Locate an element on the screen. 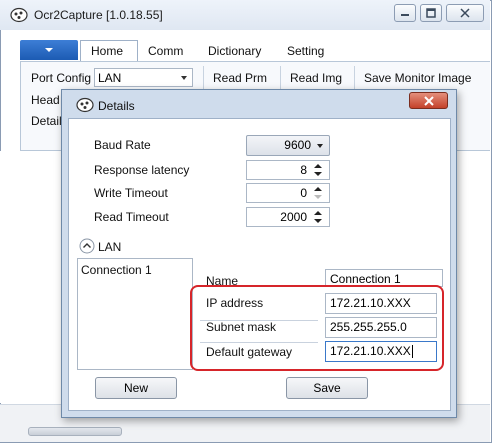 Image resolution: width=492 pixels, height=443 pixels. file-menu-button is located at coordinates (49, 50).